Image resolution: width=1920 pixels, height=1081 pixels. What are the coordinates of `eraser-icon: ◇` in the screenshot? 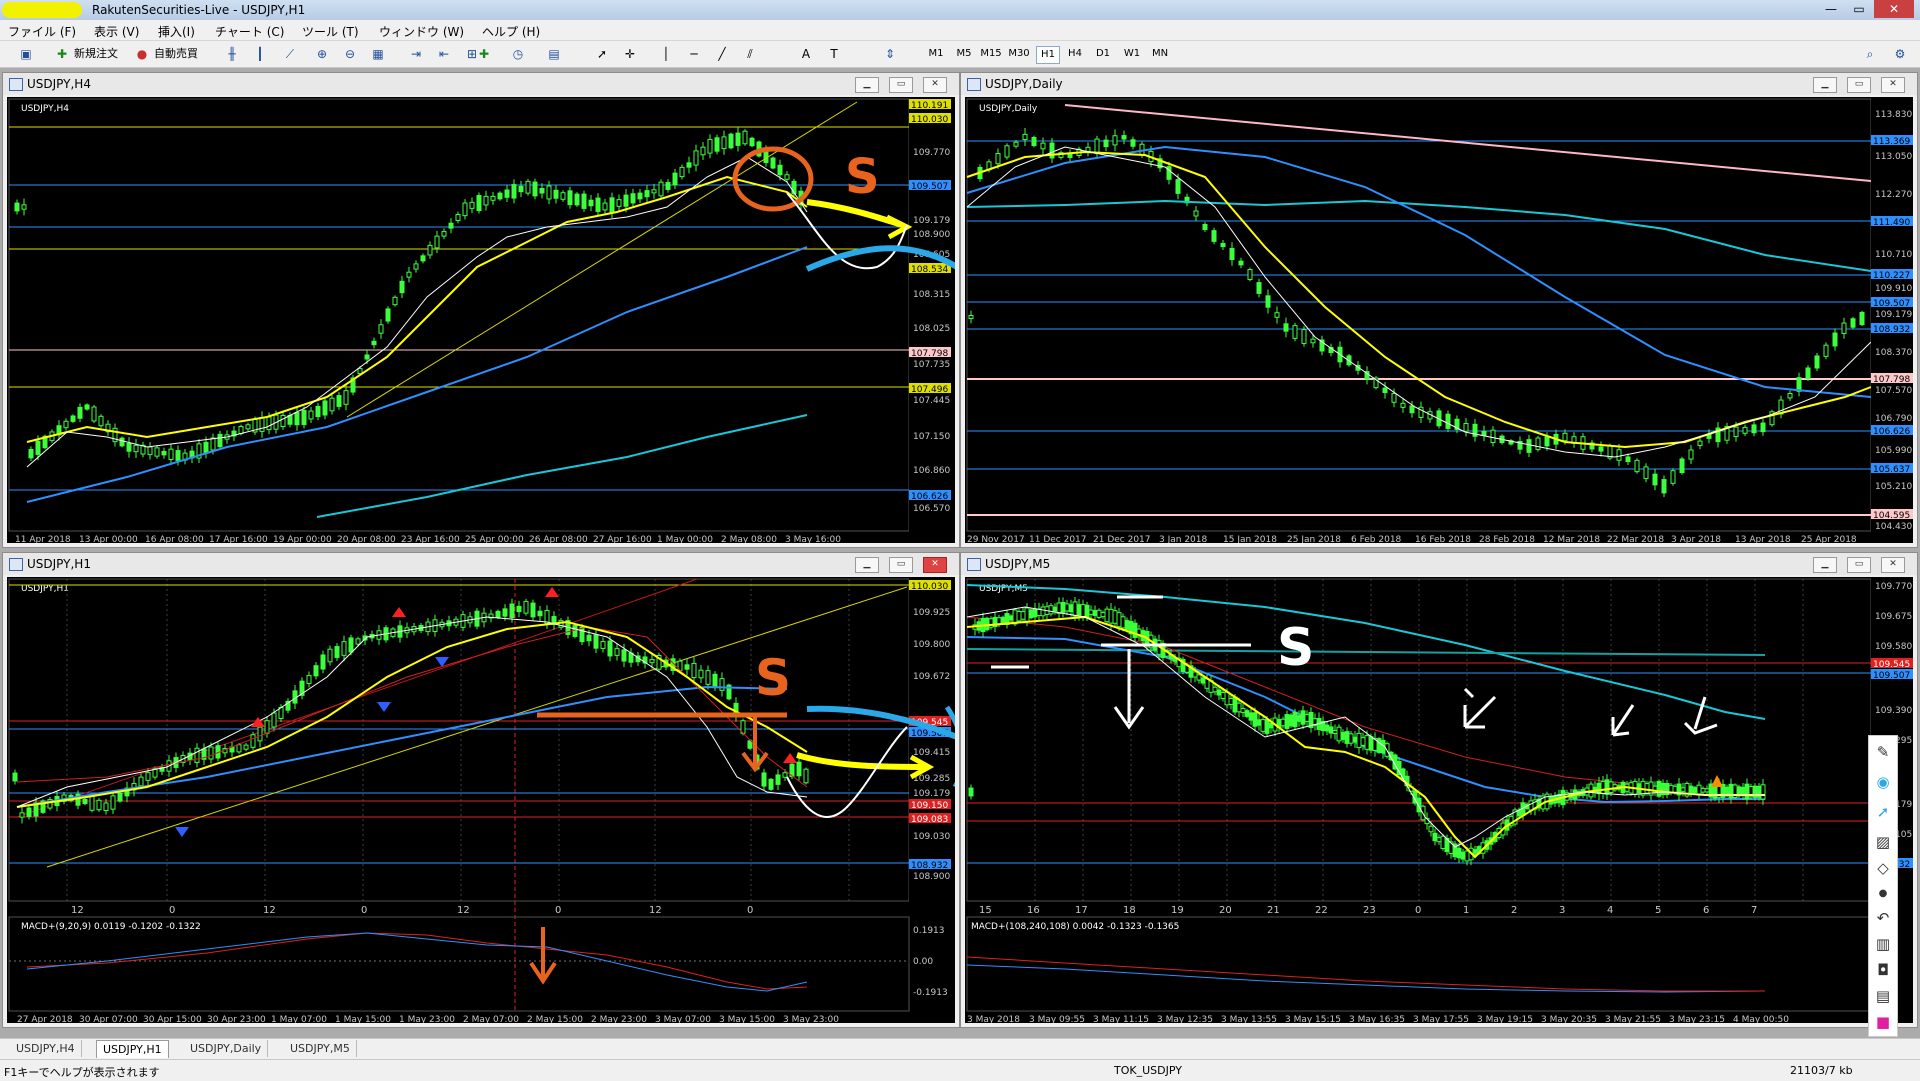 It's located at (1883, 868).